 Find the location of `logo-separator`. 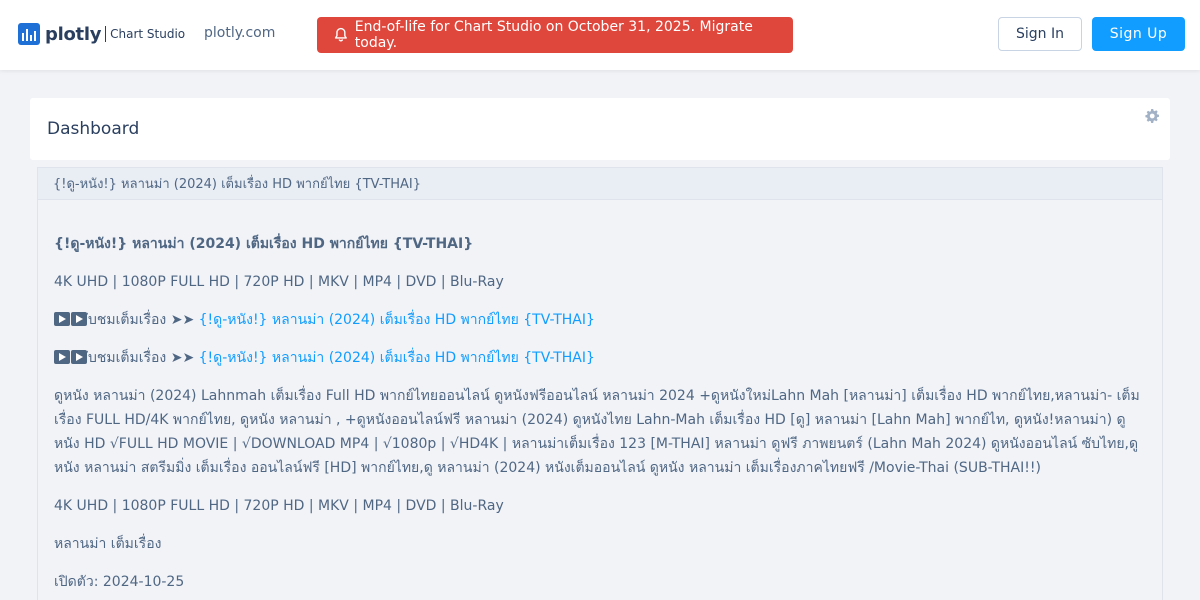

logo-separator is located at coordinates (106, 34).